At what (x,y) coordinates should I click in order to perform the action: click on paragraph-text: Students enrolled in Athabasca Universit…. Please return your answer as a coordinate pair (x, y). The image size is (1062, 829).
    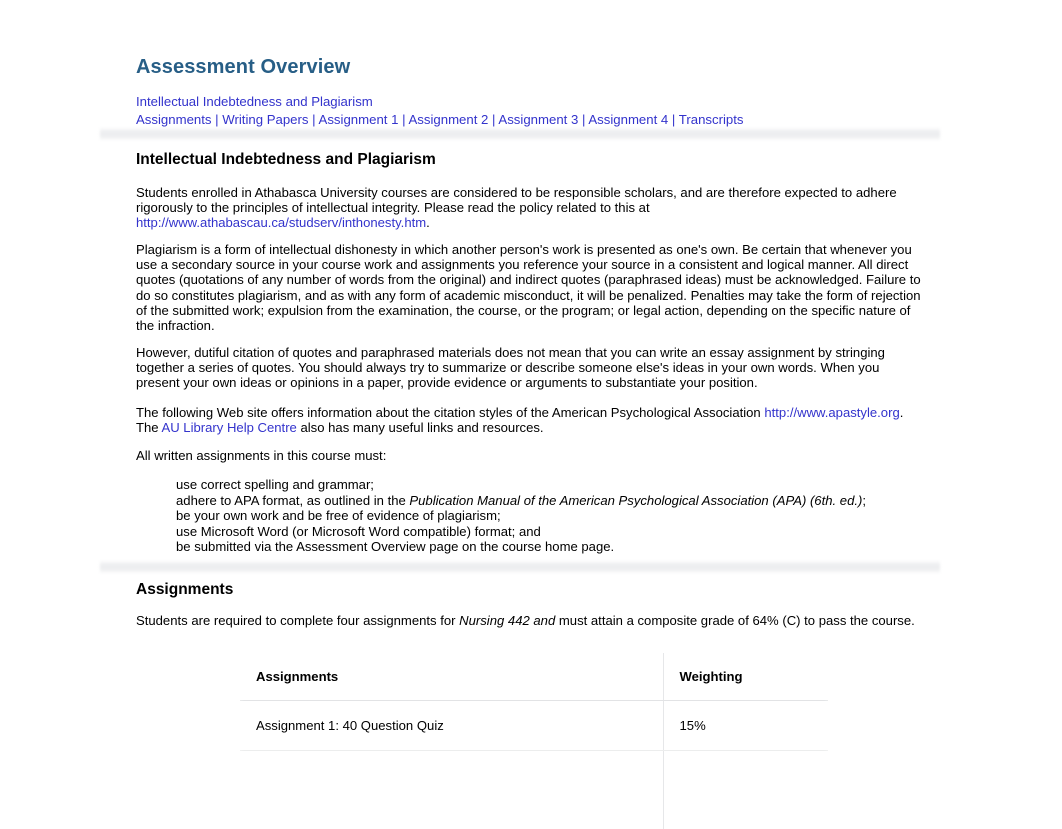
    Looking at the image, I should click on (516, 200).